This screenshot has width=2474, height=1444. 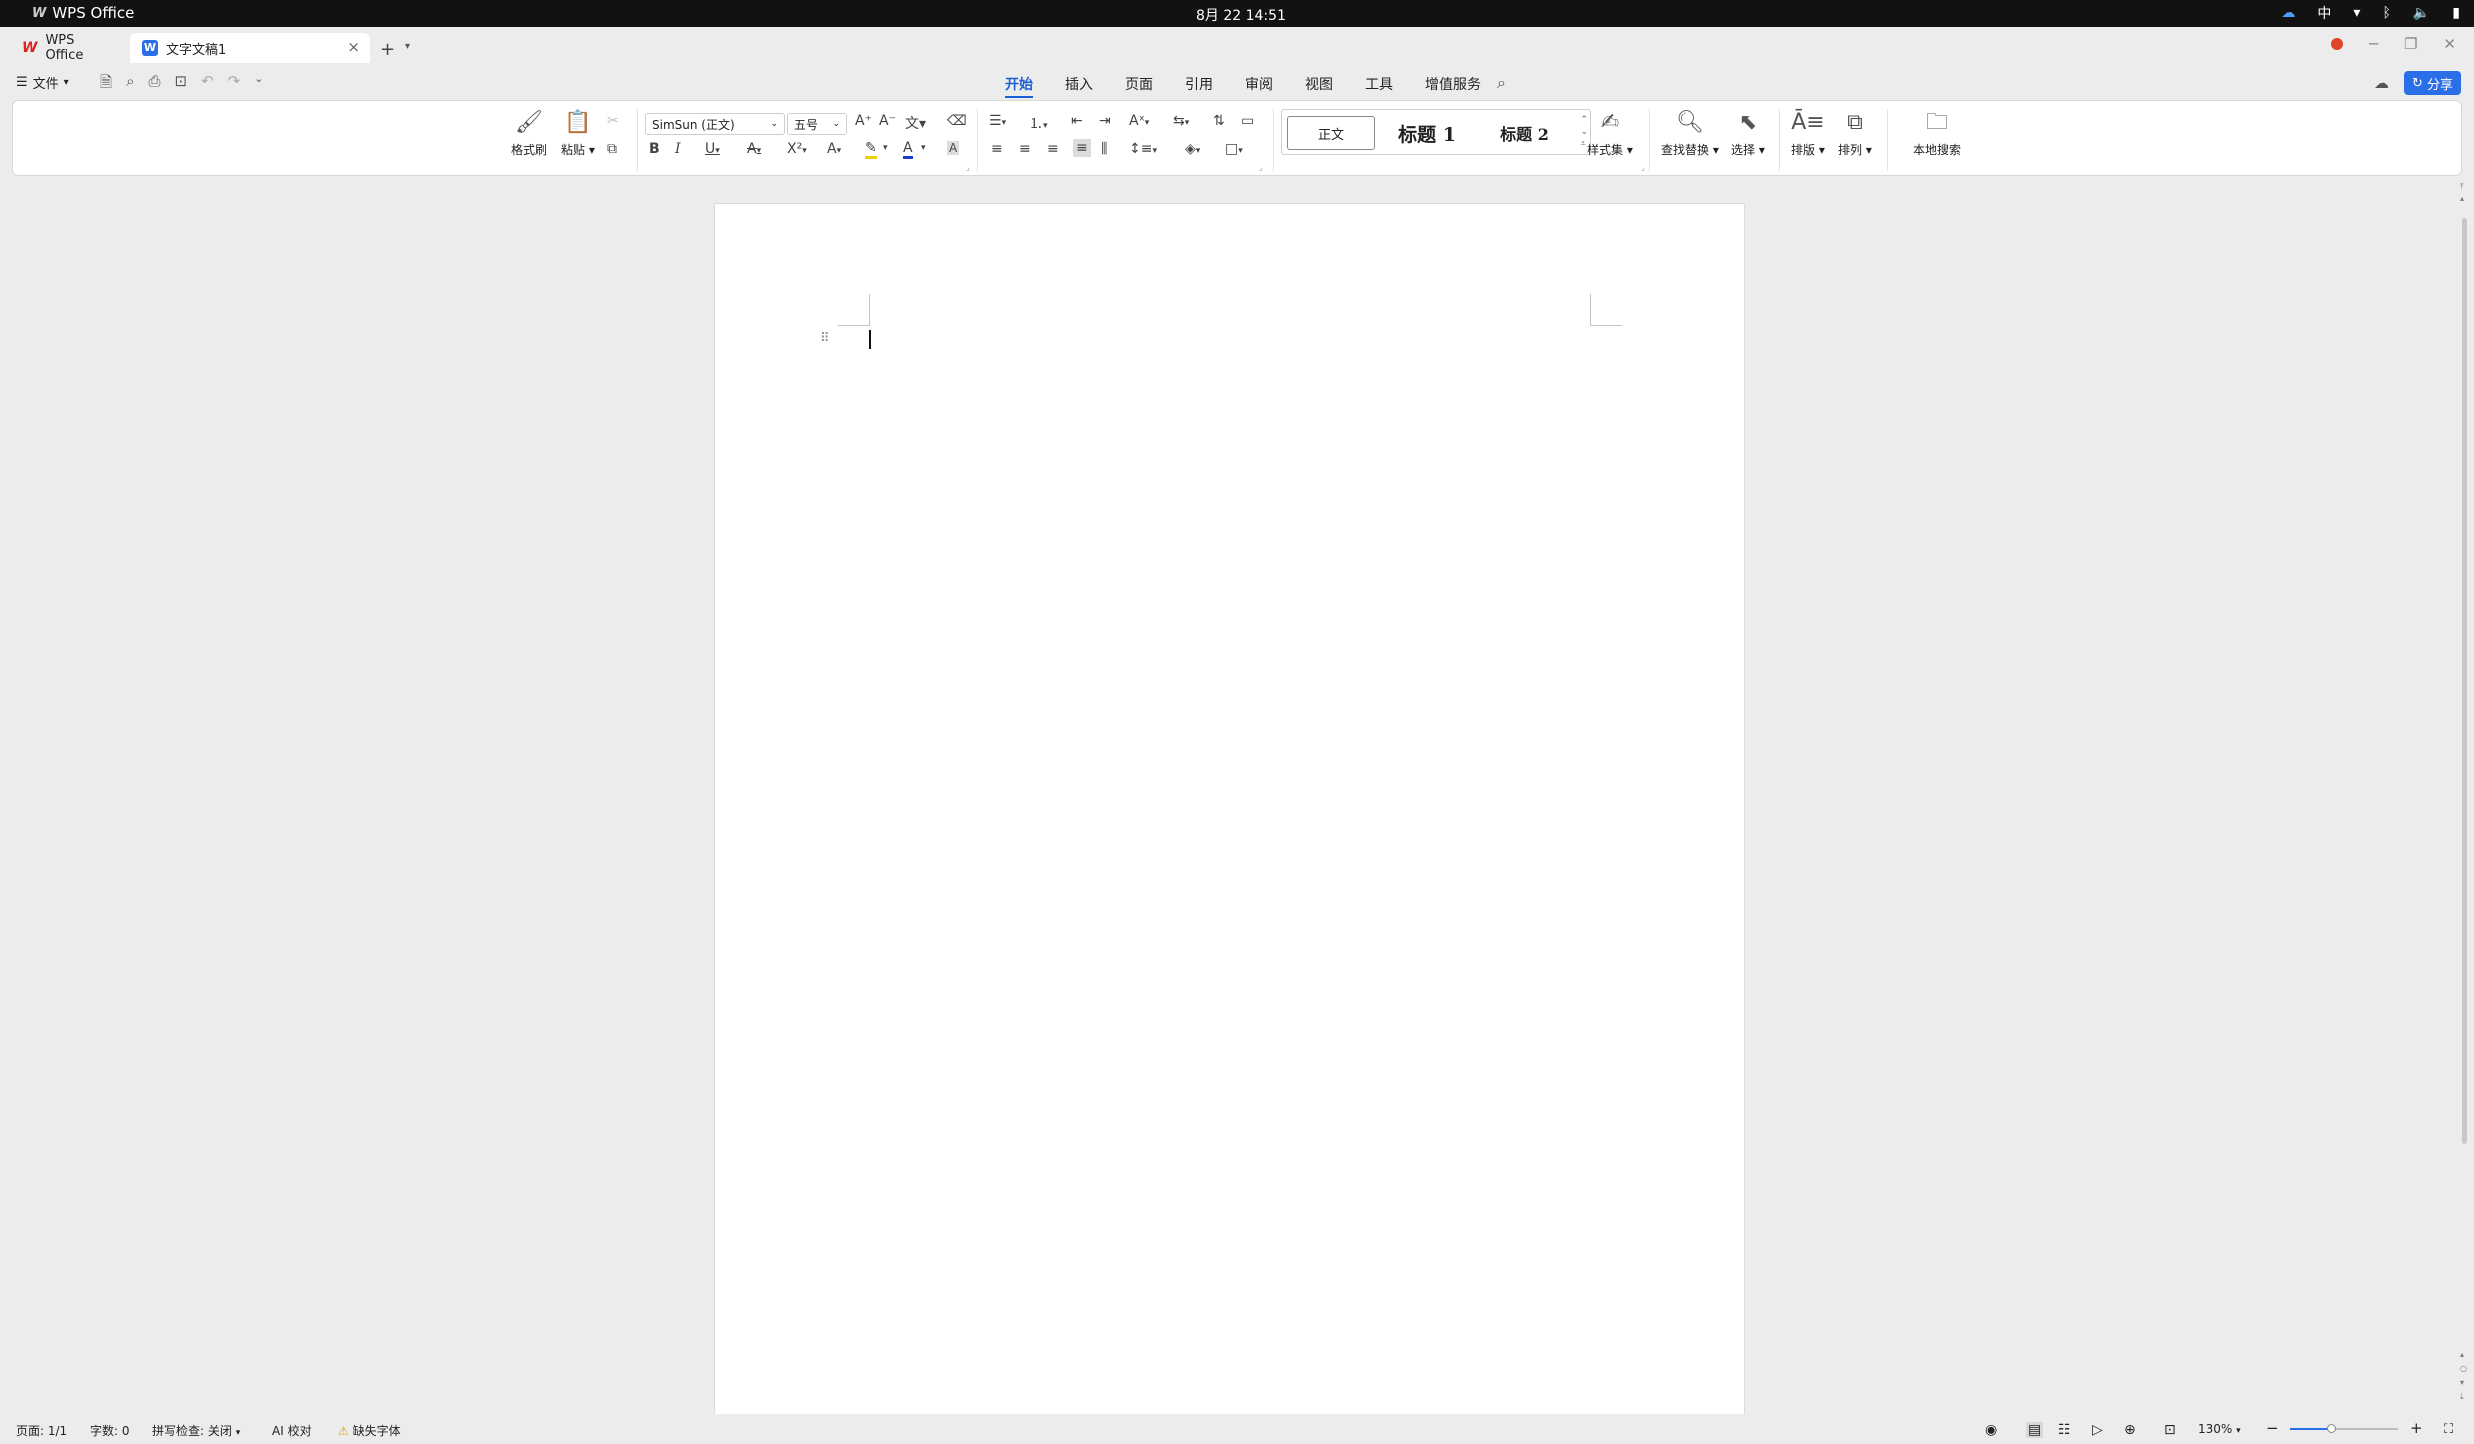 I want to click on text-effect-icon: A▾, so click(x=834, y=149).